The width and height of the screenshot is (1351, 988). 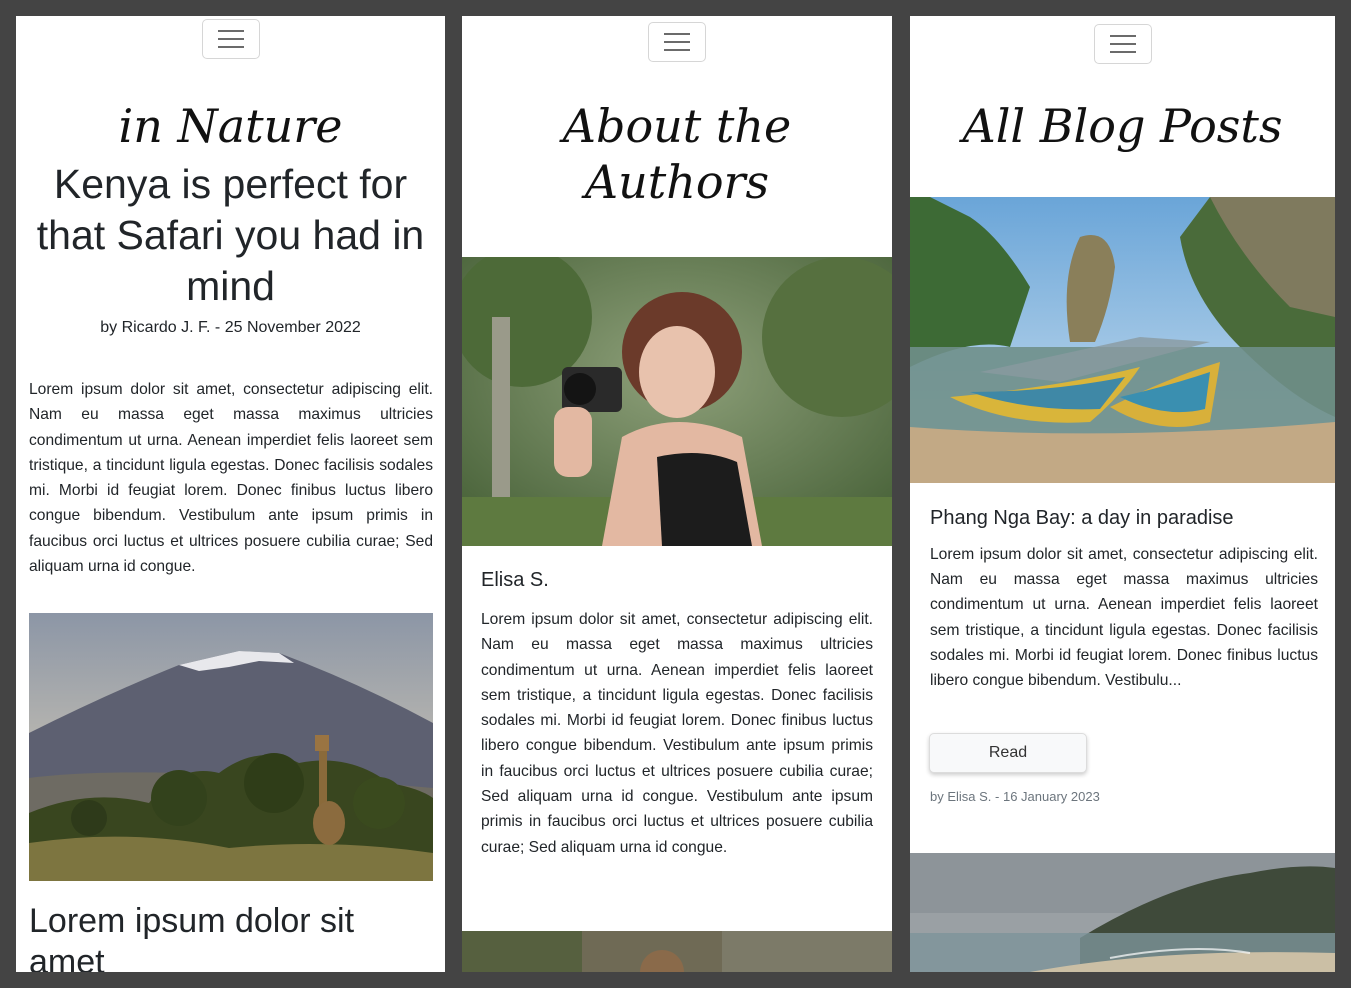 I want to click on beach-coast-image, so click(x=1122, y=912).